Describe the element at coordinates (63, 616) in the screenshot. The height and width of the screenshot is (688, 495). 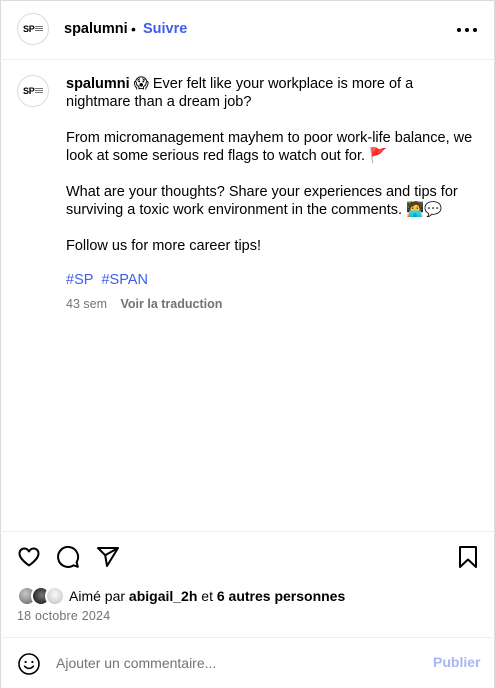
I see `post-date: 18 octobre 2024` at that location.